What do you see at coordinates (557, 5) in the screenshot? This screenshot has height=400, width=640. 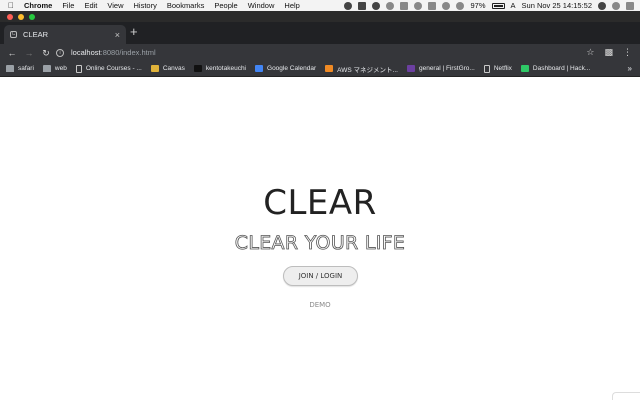 I see `menu-clock: Sun Nov 25 14:15:52` at bounding box center [557, 5].